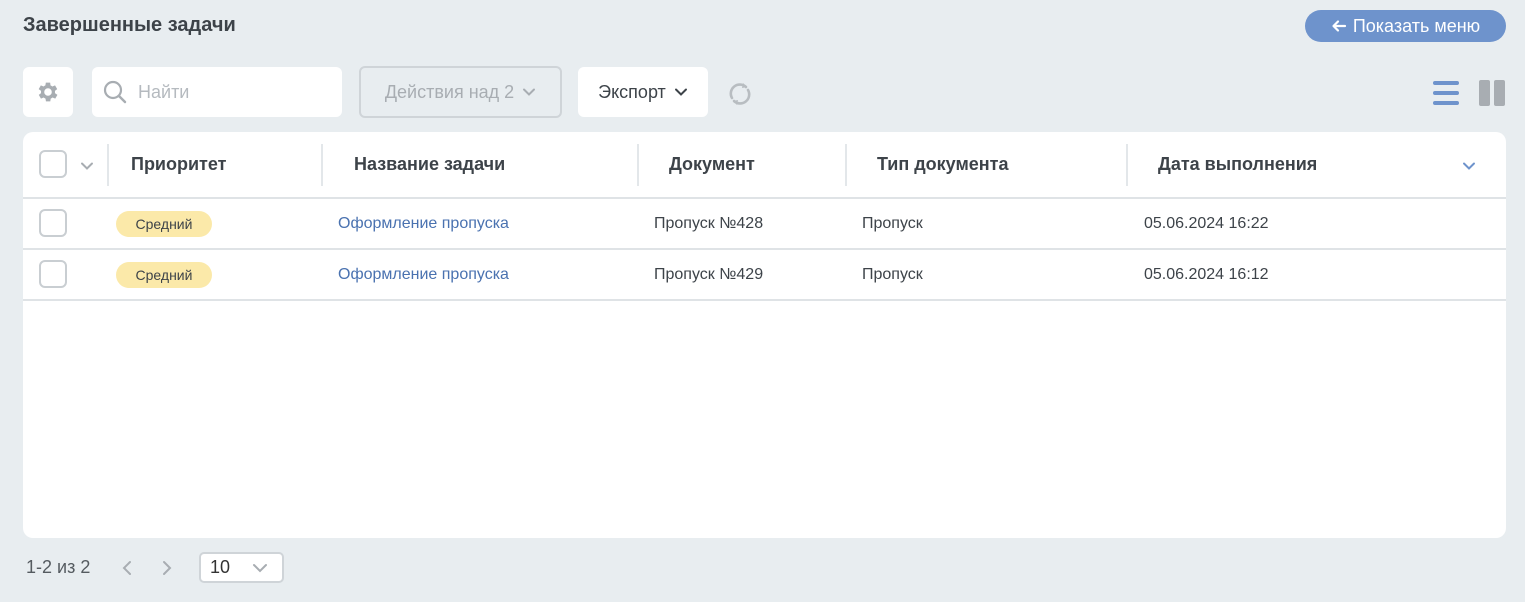 The height and width of the screenshot is (602, 1525). I want to click on page-size-value: 10, so click(220, 567).